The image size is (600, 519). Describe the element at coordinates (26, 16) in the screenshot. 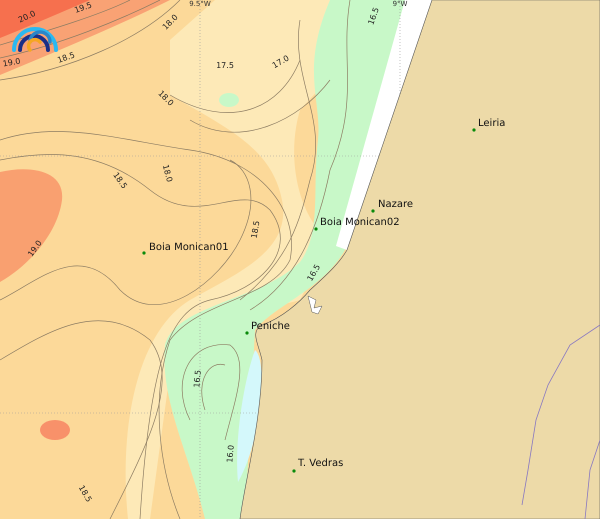

I see `contour-label: 20.0` at that location.